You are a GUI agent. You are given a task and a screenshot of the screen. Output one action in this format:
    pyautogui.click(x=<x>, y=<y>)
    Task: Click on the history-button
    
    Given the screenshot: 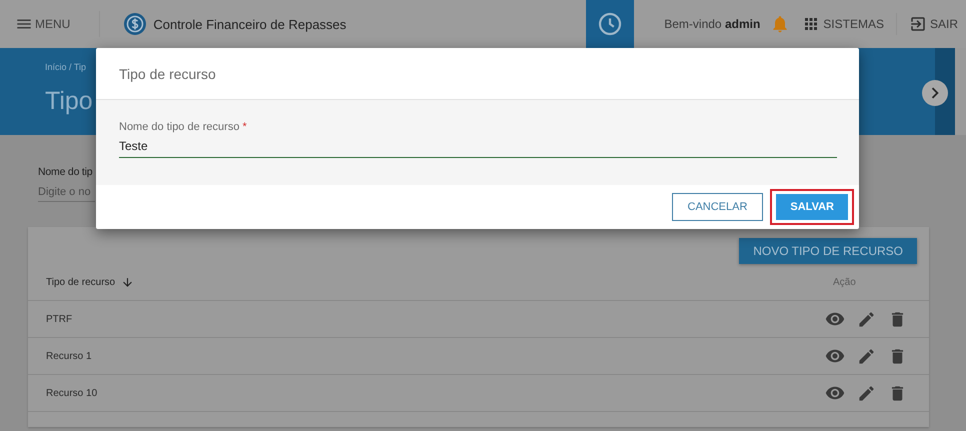 What is the action you would take?
    pyautogui.click(x=610, y=24)
    